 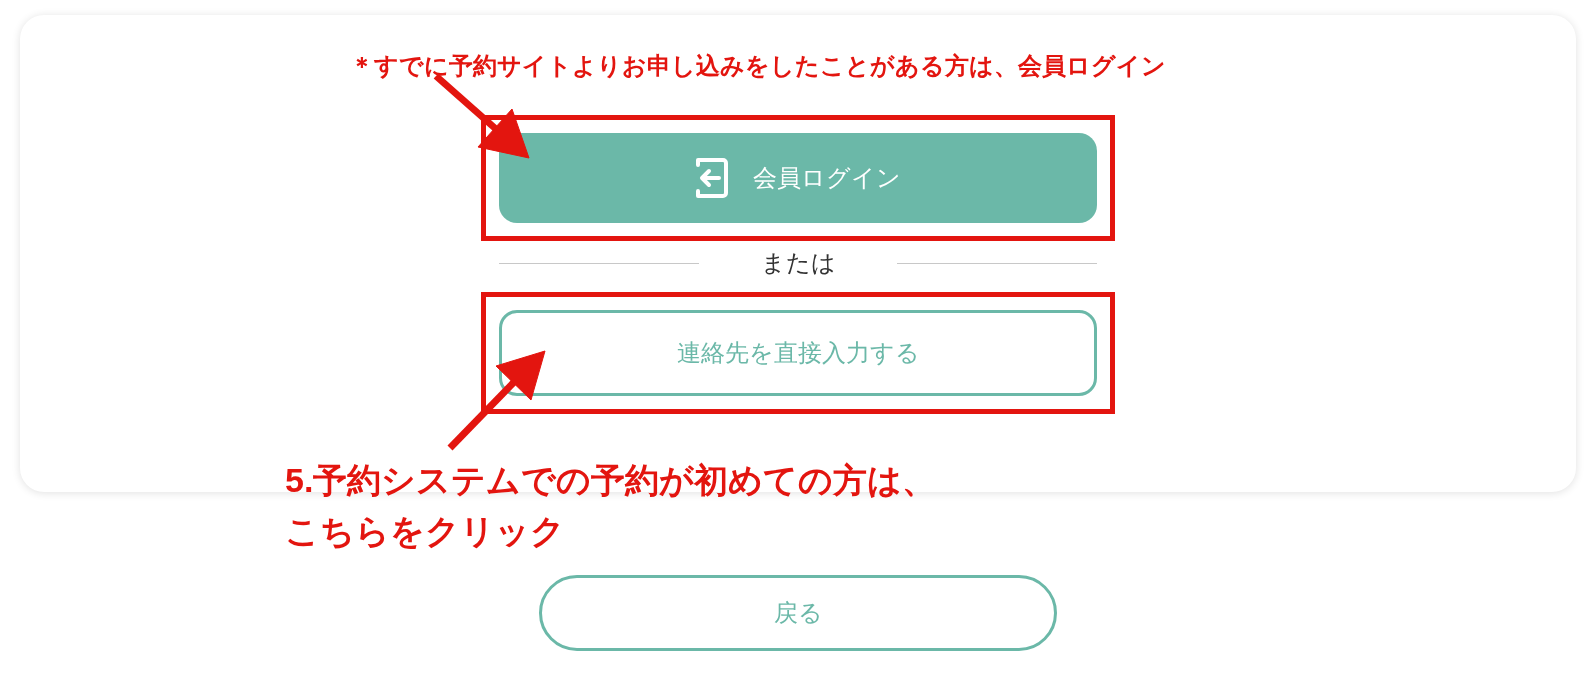 I want to click on divider-label: または, so click(x=798, y=263).